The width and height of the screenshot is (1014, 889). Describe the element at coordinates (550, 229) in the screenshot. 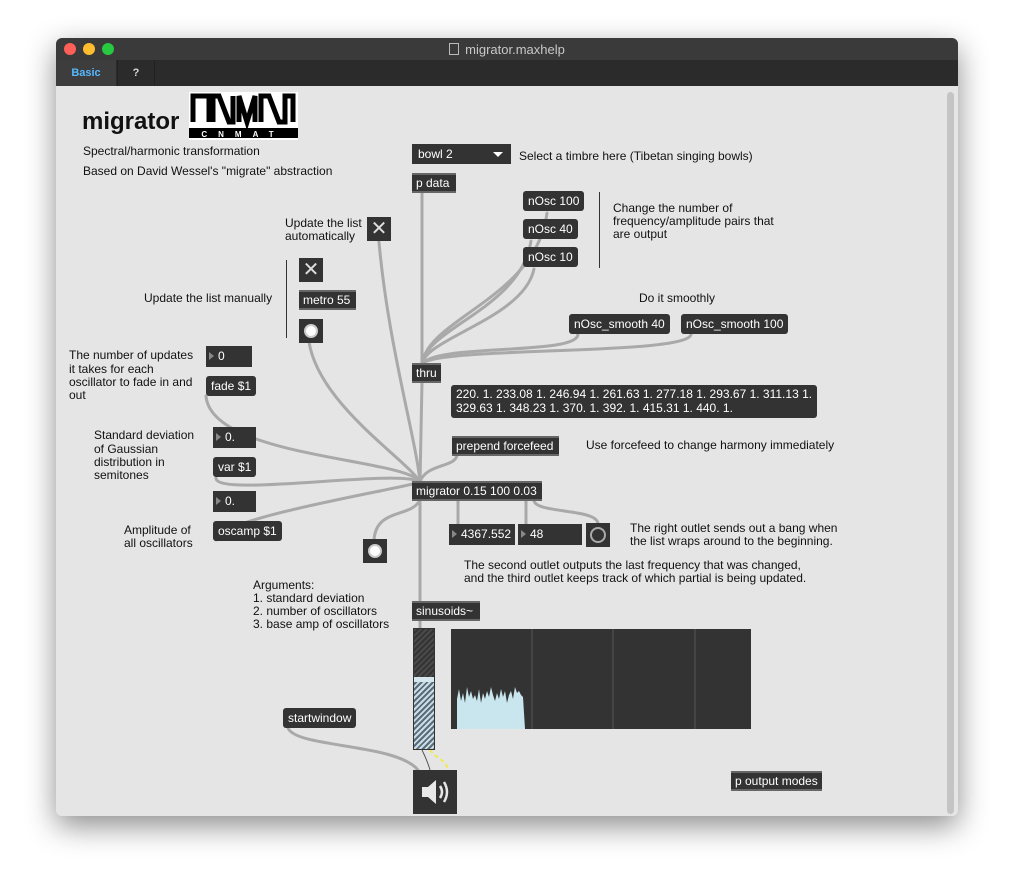

I see `nosc-40-message: nOsc 40` at that location.